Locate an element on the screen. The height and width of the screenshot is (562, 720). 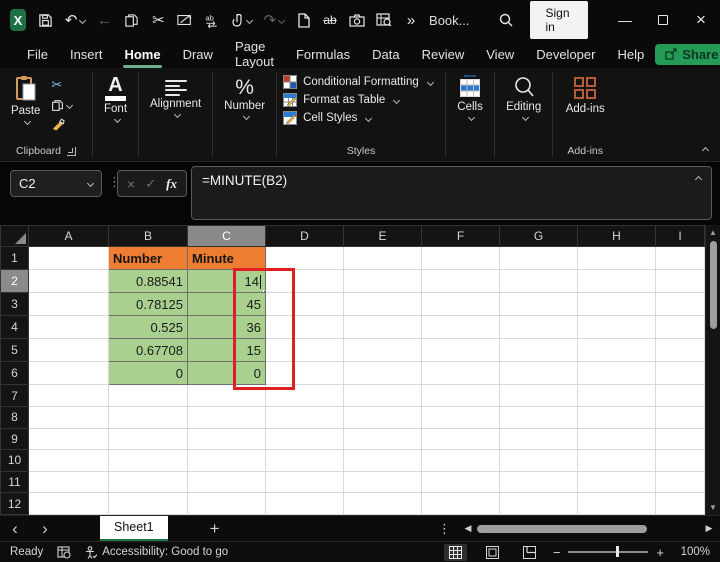
picture-pen-icon is located at coordinates (185, 20).